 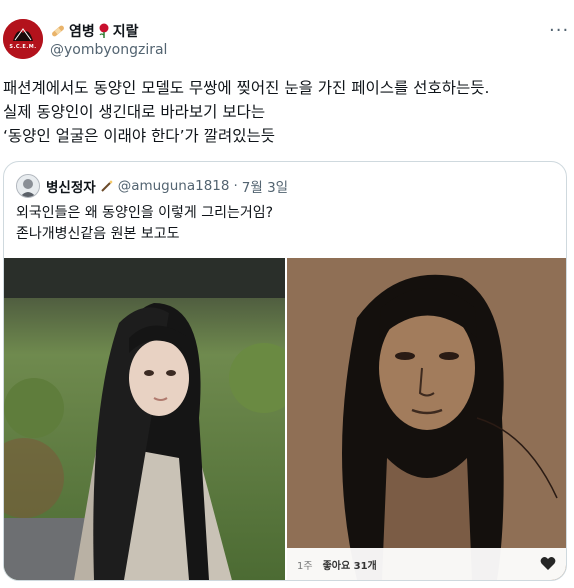 I want to click on image-footer: 1주 좋아요 31개, so click(x=426, y=564).